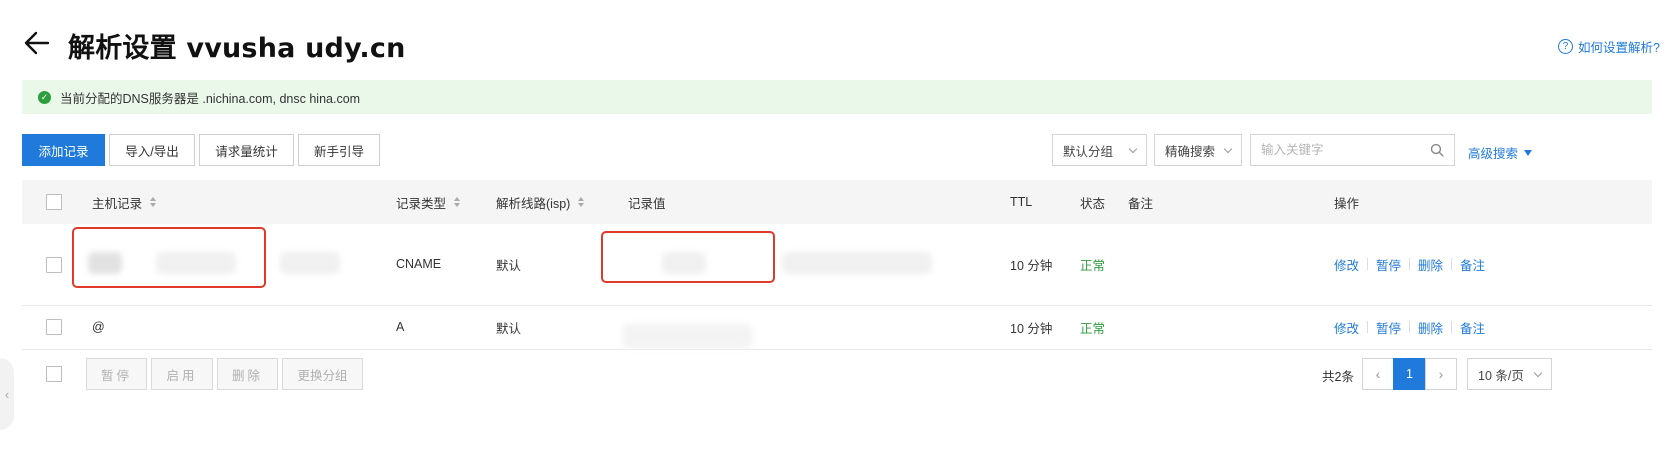  I want to click on beginner-guide-button: 新手引导, so click(339, 150).